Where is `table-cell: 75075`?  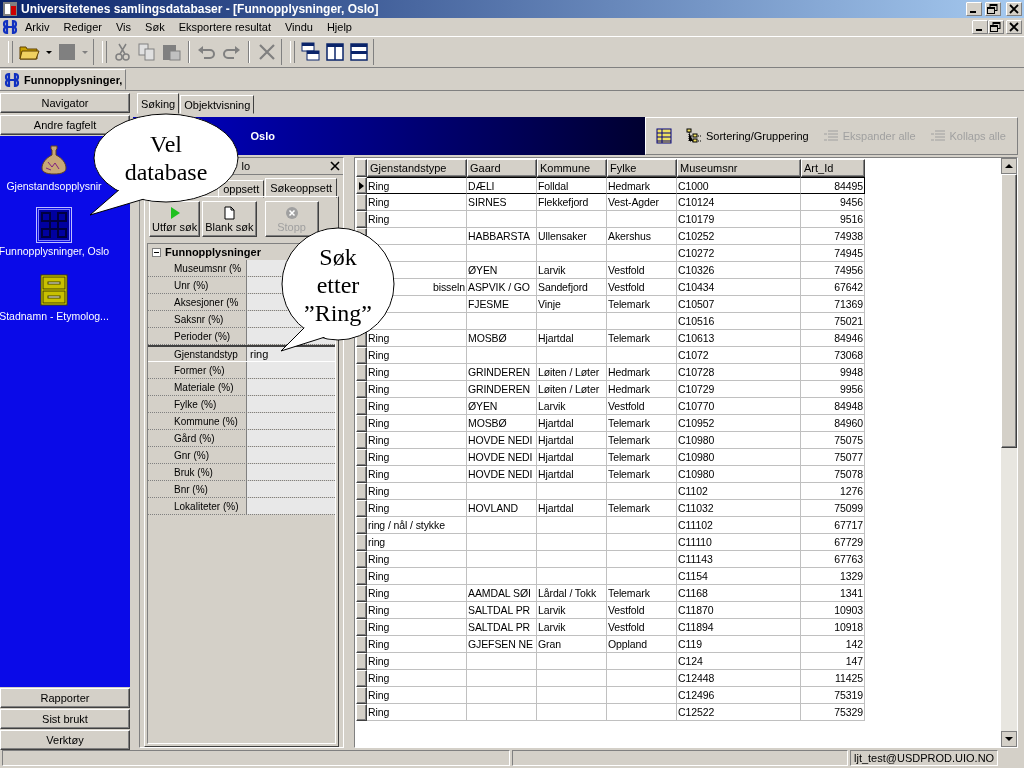
table-cell: 75075 is located at coordinates (833, 440).